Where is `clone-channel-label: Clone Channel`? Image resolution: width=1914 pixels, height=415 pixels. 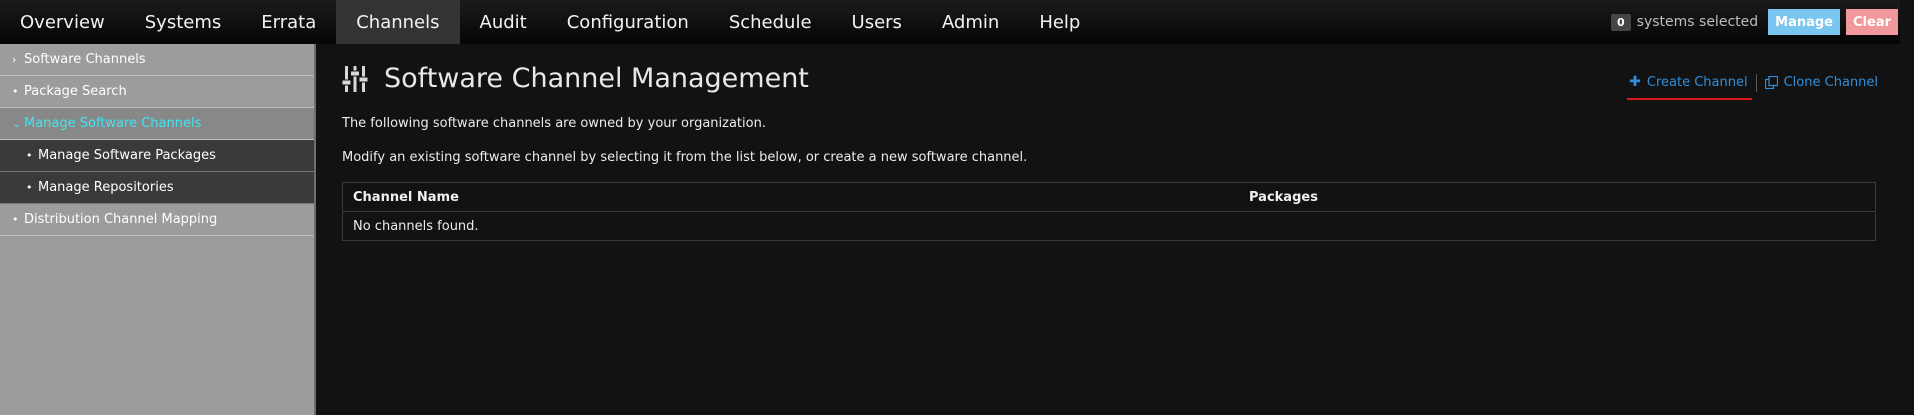 clone-channel-label: Clone Channel is located at coordinates (1830, 82).